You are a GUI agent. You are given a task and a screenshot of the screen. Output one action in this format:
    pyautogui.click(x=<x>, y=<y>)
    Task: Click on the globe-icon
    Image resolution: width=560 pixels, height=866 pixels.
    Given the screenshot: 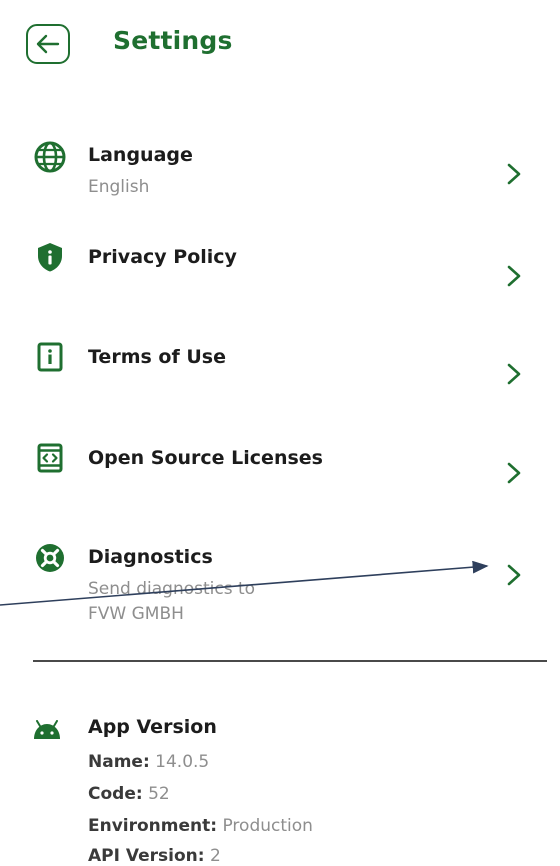 What is the action you would take?
    pyautogui.click(x=50, y=157)
    